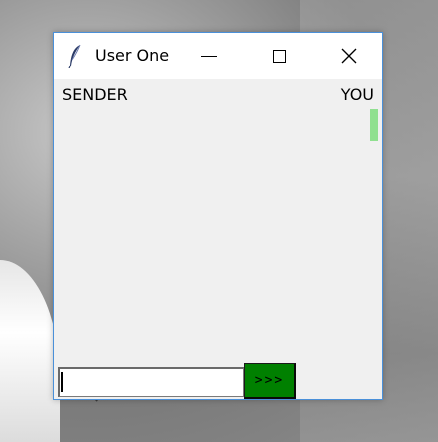 This screenshot has width=438, height=442. I want to click on message-input, so click(151, 382).